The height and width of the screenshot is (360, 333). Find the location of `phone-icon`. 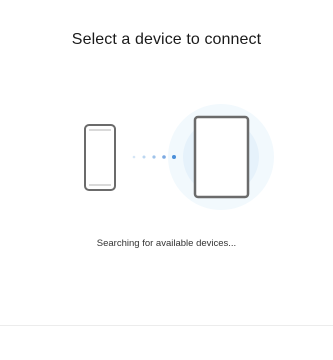

phone-icon is located at coordinates (100, 157).